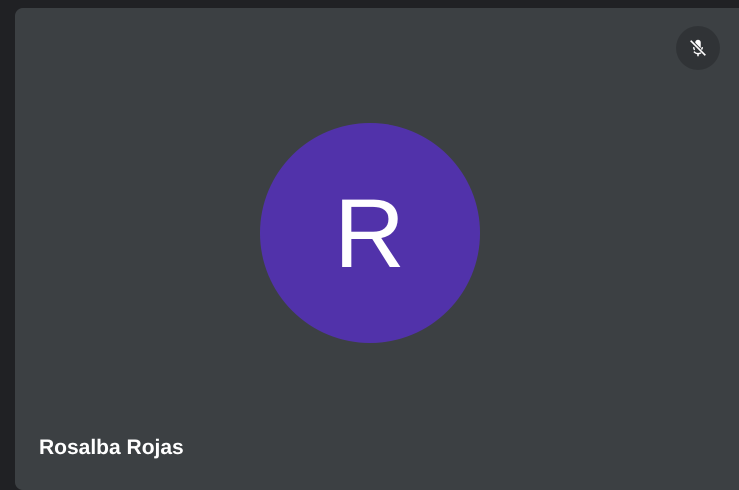 The image size is (739, 490). What do you see at coordinates (111, 448) in the screenshot?
I see `participant-name: Rosalba Rojas` at bounding box center [111, 448].